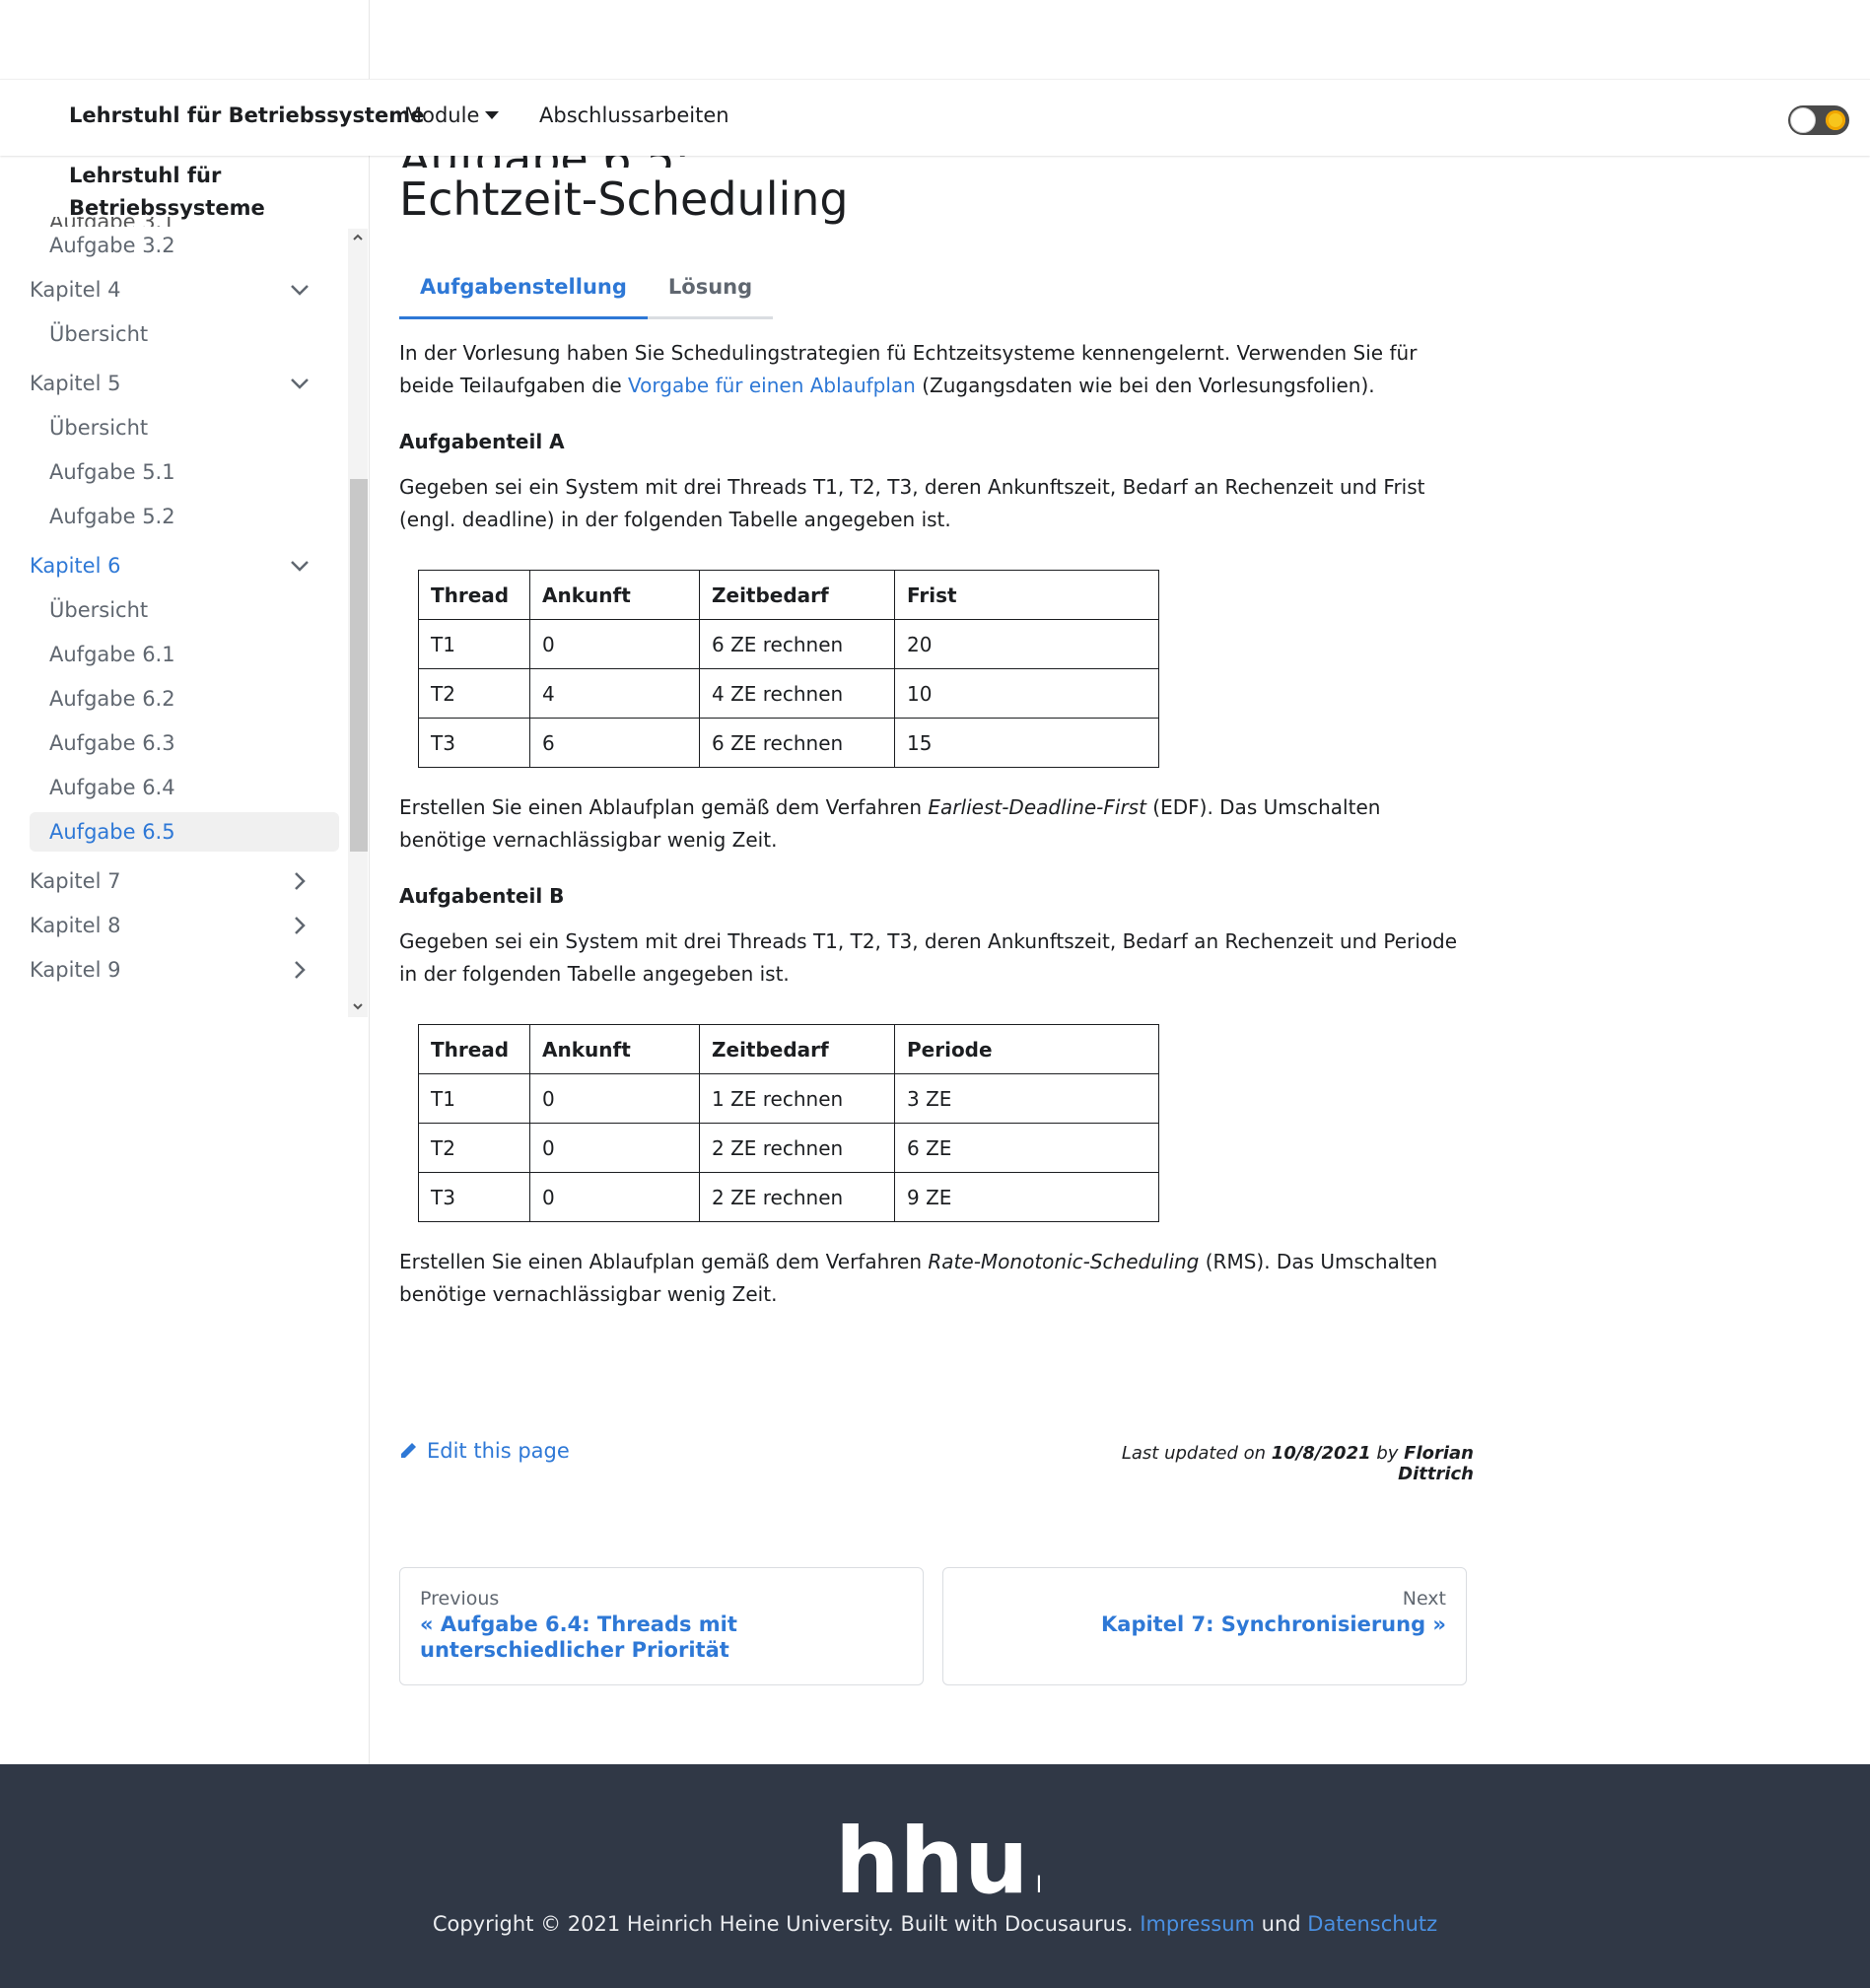 The image size is (1870, 1988). Describe the element at coordinates (474, 743) in the screenshot. I see `table-cell: T3` at that location.